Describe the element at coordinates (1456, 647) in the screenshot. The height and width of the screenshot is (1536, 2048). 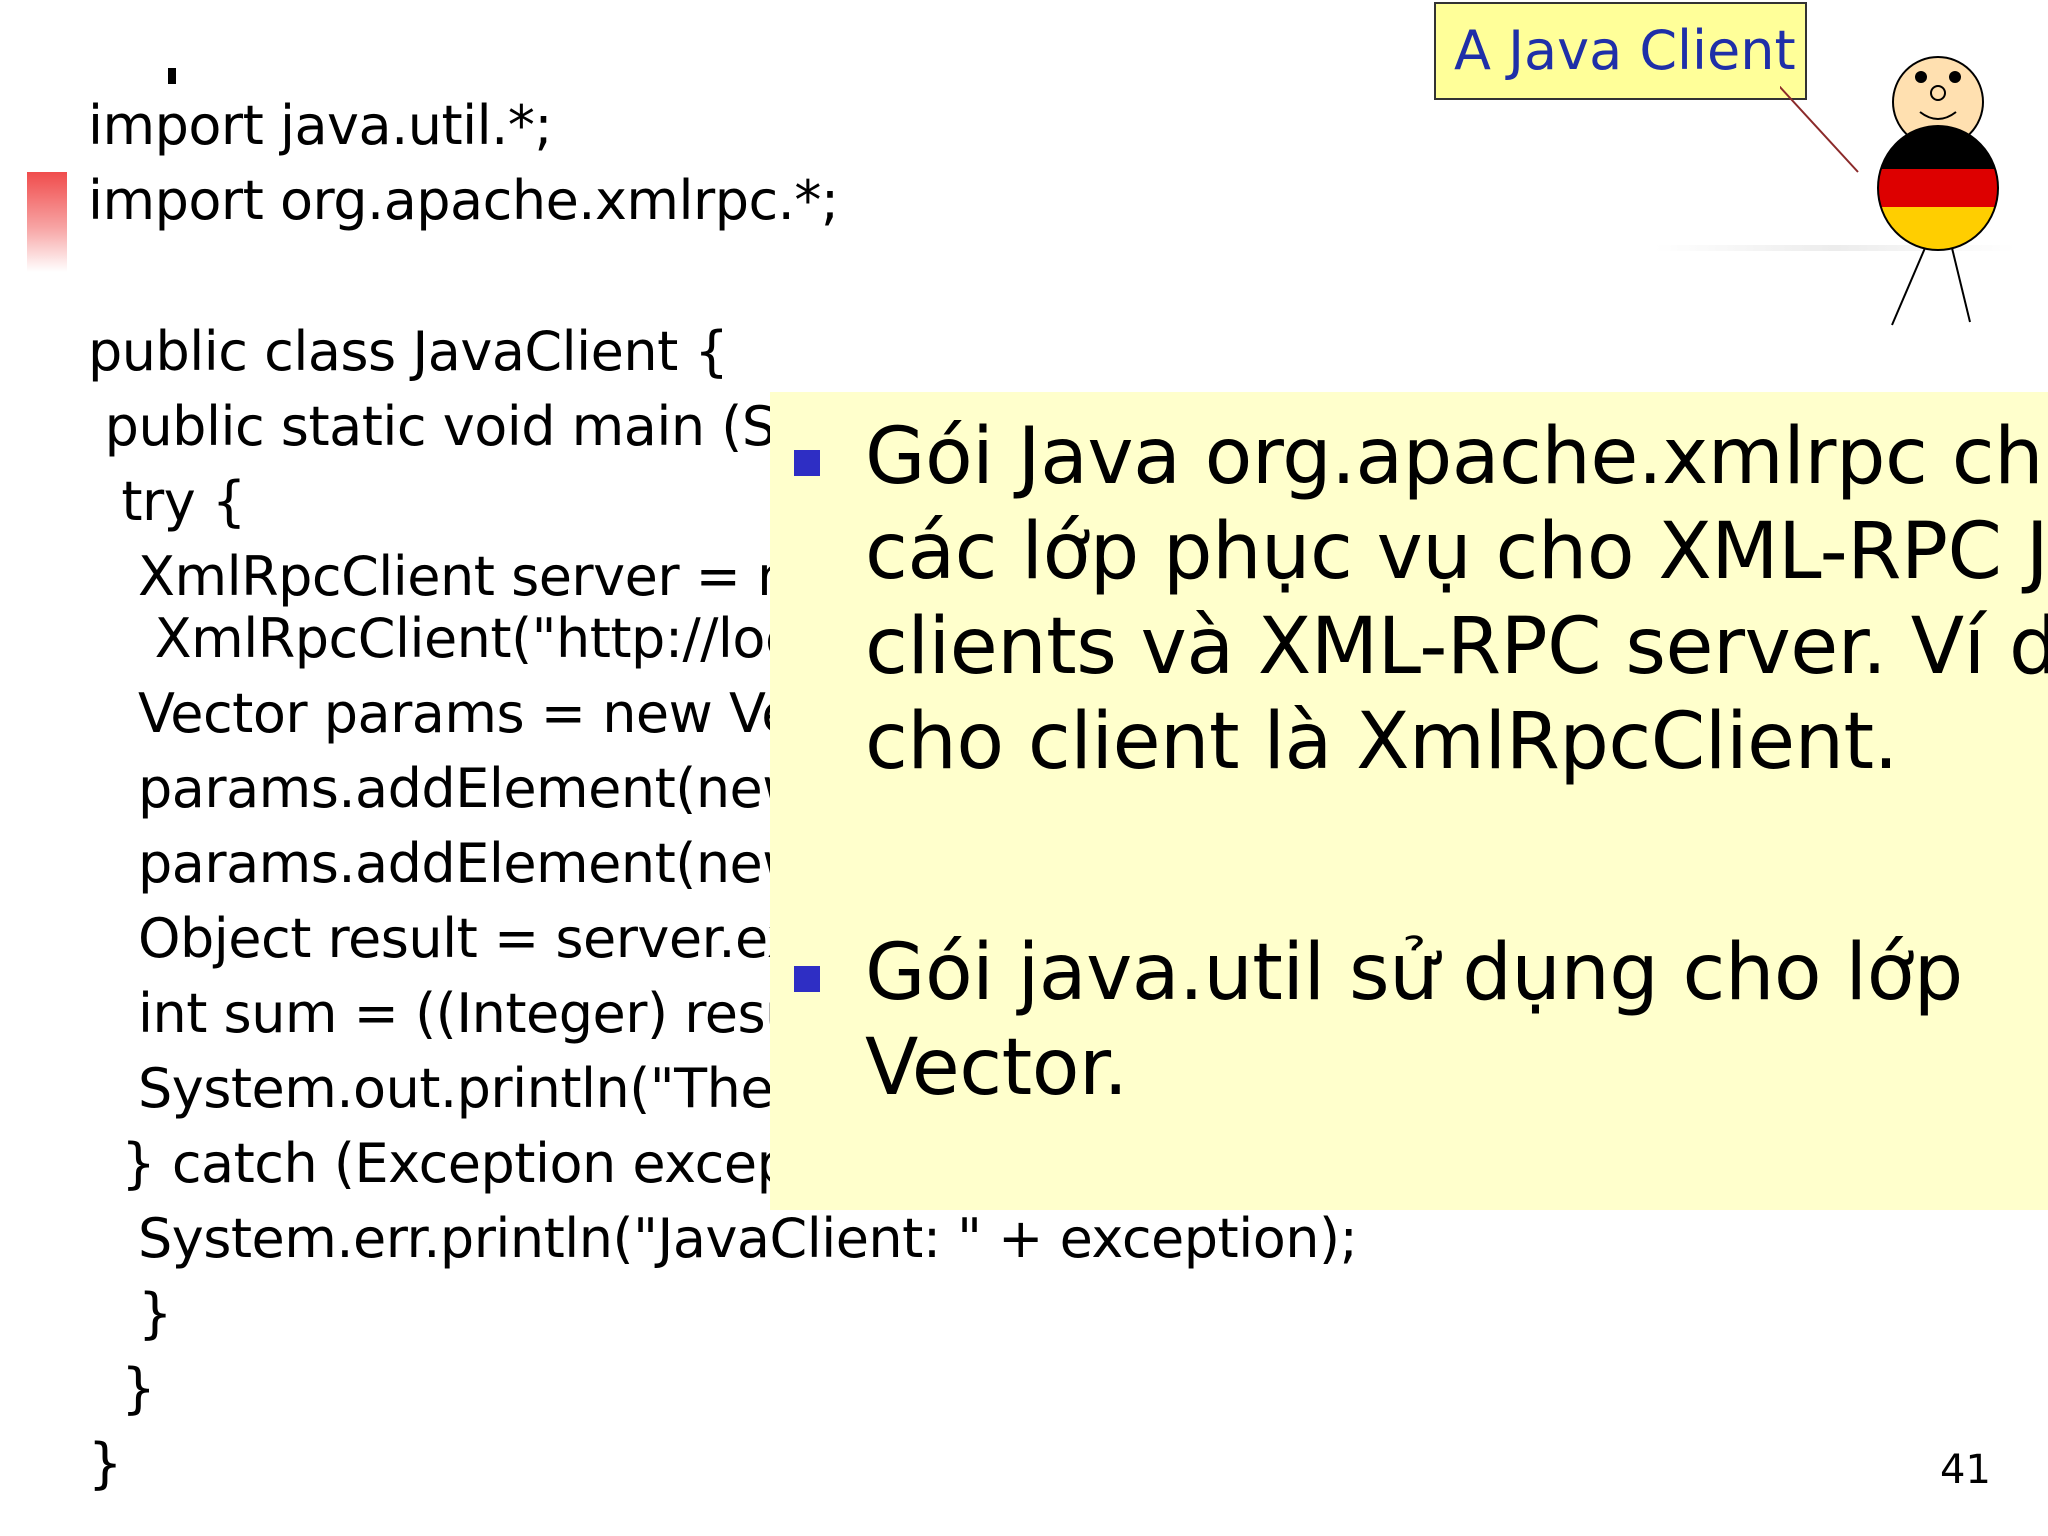
I see `bullet-line: clients và XML-RPC server. Ví dụ,` at that location.